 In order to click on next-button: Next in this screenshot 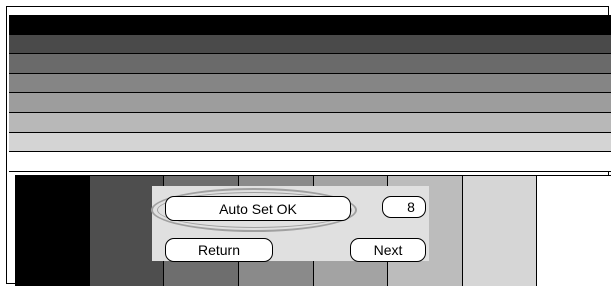, I will do `click(388, 250)`.